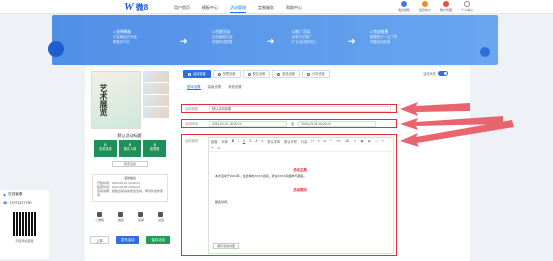 The image size is (553, 261). I want to click on publish-button: 发布活动, so click(127, 240).